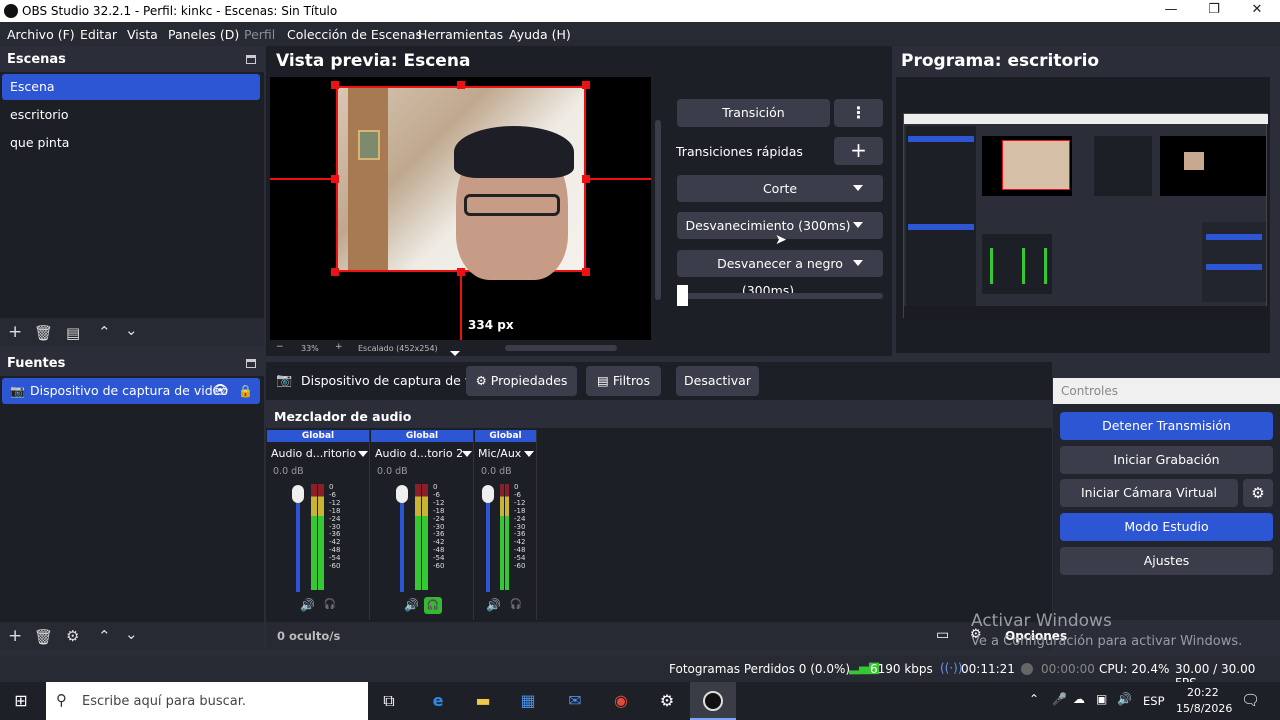 This screenshot has height=720, width=1280. I want to click on settings-button: Ajustes, so click(1166, 561).